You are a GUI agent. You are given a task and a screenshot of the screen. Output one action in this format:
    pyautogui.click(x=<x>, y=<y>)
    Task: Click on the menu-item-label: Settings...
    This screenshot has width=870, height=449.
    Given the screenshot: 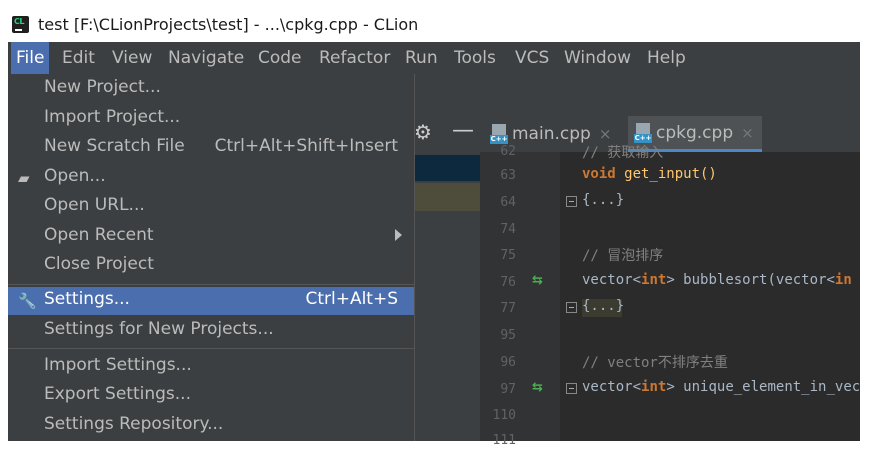 What is the action you would take?
    pyautogui.click(x=87, y=299)
    